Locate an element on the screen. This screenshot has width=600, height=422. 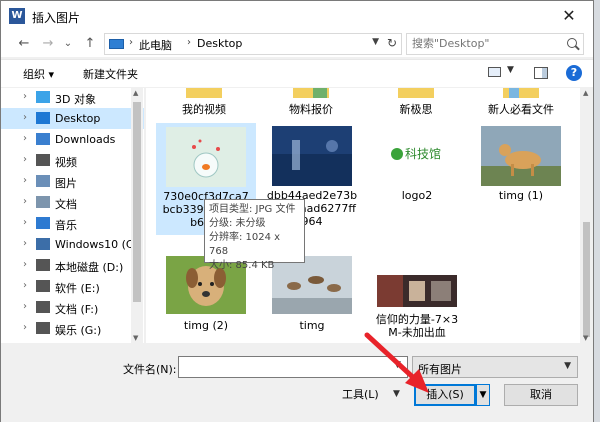
close-button: ✕ is located at coordinates (569, 15).